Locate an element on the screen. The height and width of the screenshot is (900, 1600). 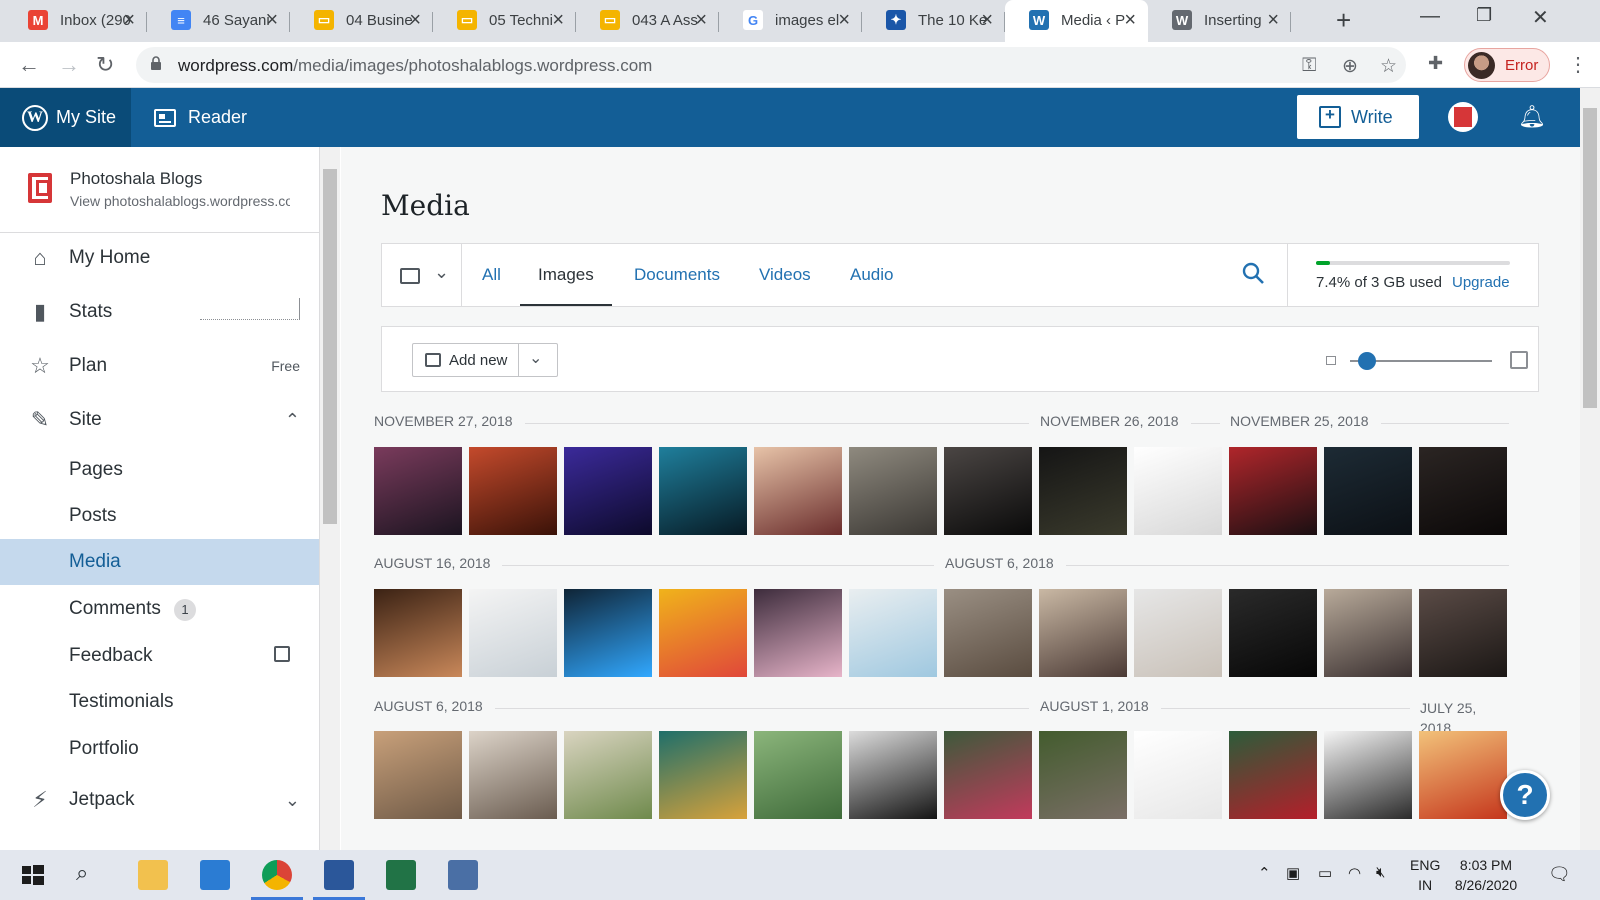
chevron-down-icon: ⌄ is located at coordinates (535, 358).